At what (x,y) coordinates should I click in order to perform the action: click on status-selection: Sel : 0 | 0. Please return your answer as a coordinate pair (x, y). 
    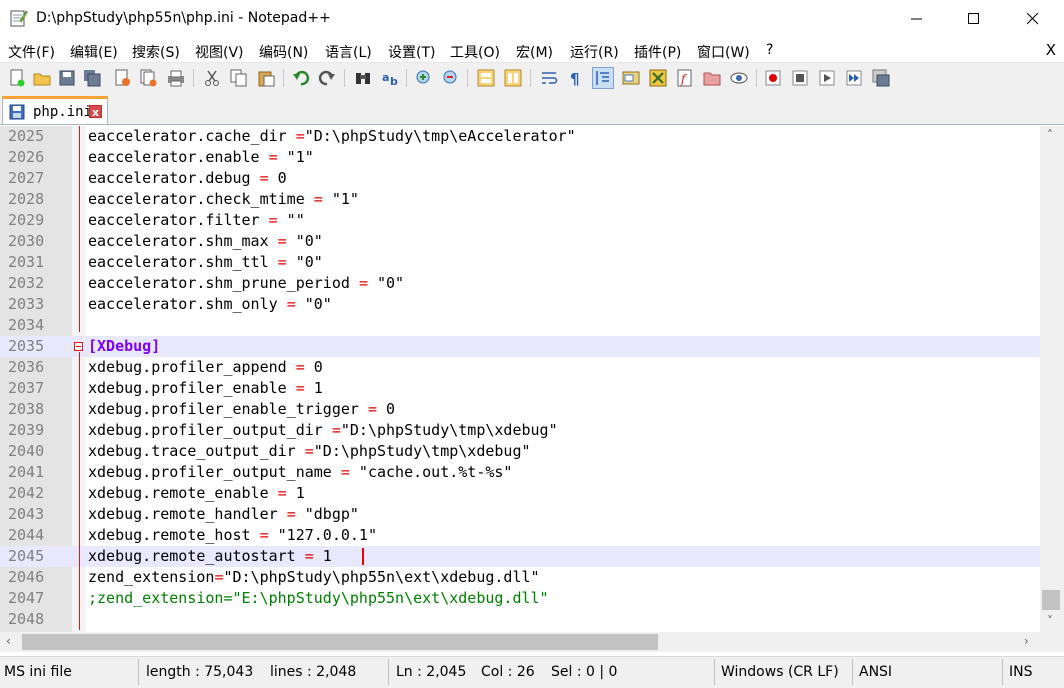
    Looking at the image, I should click on (584, 672).